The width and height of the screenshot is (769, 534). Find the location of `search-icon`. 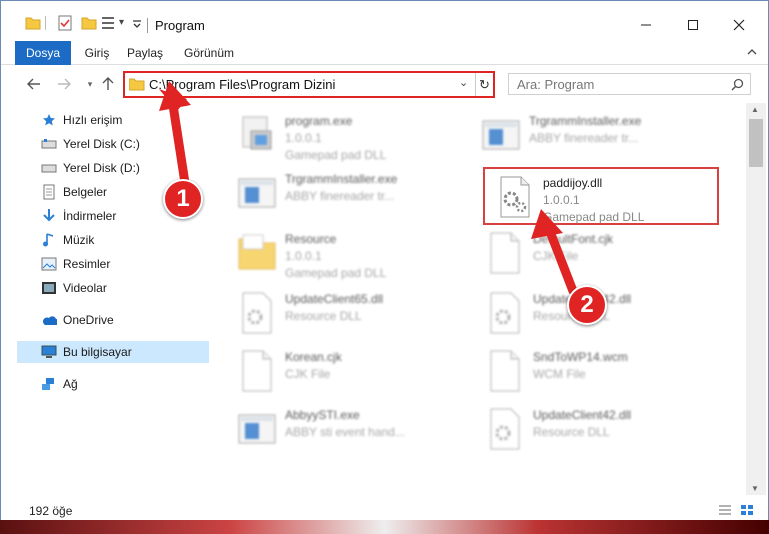

search-icon is located at coordinates (737, 84).